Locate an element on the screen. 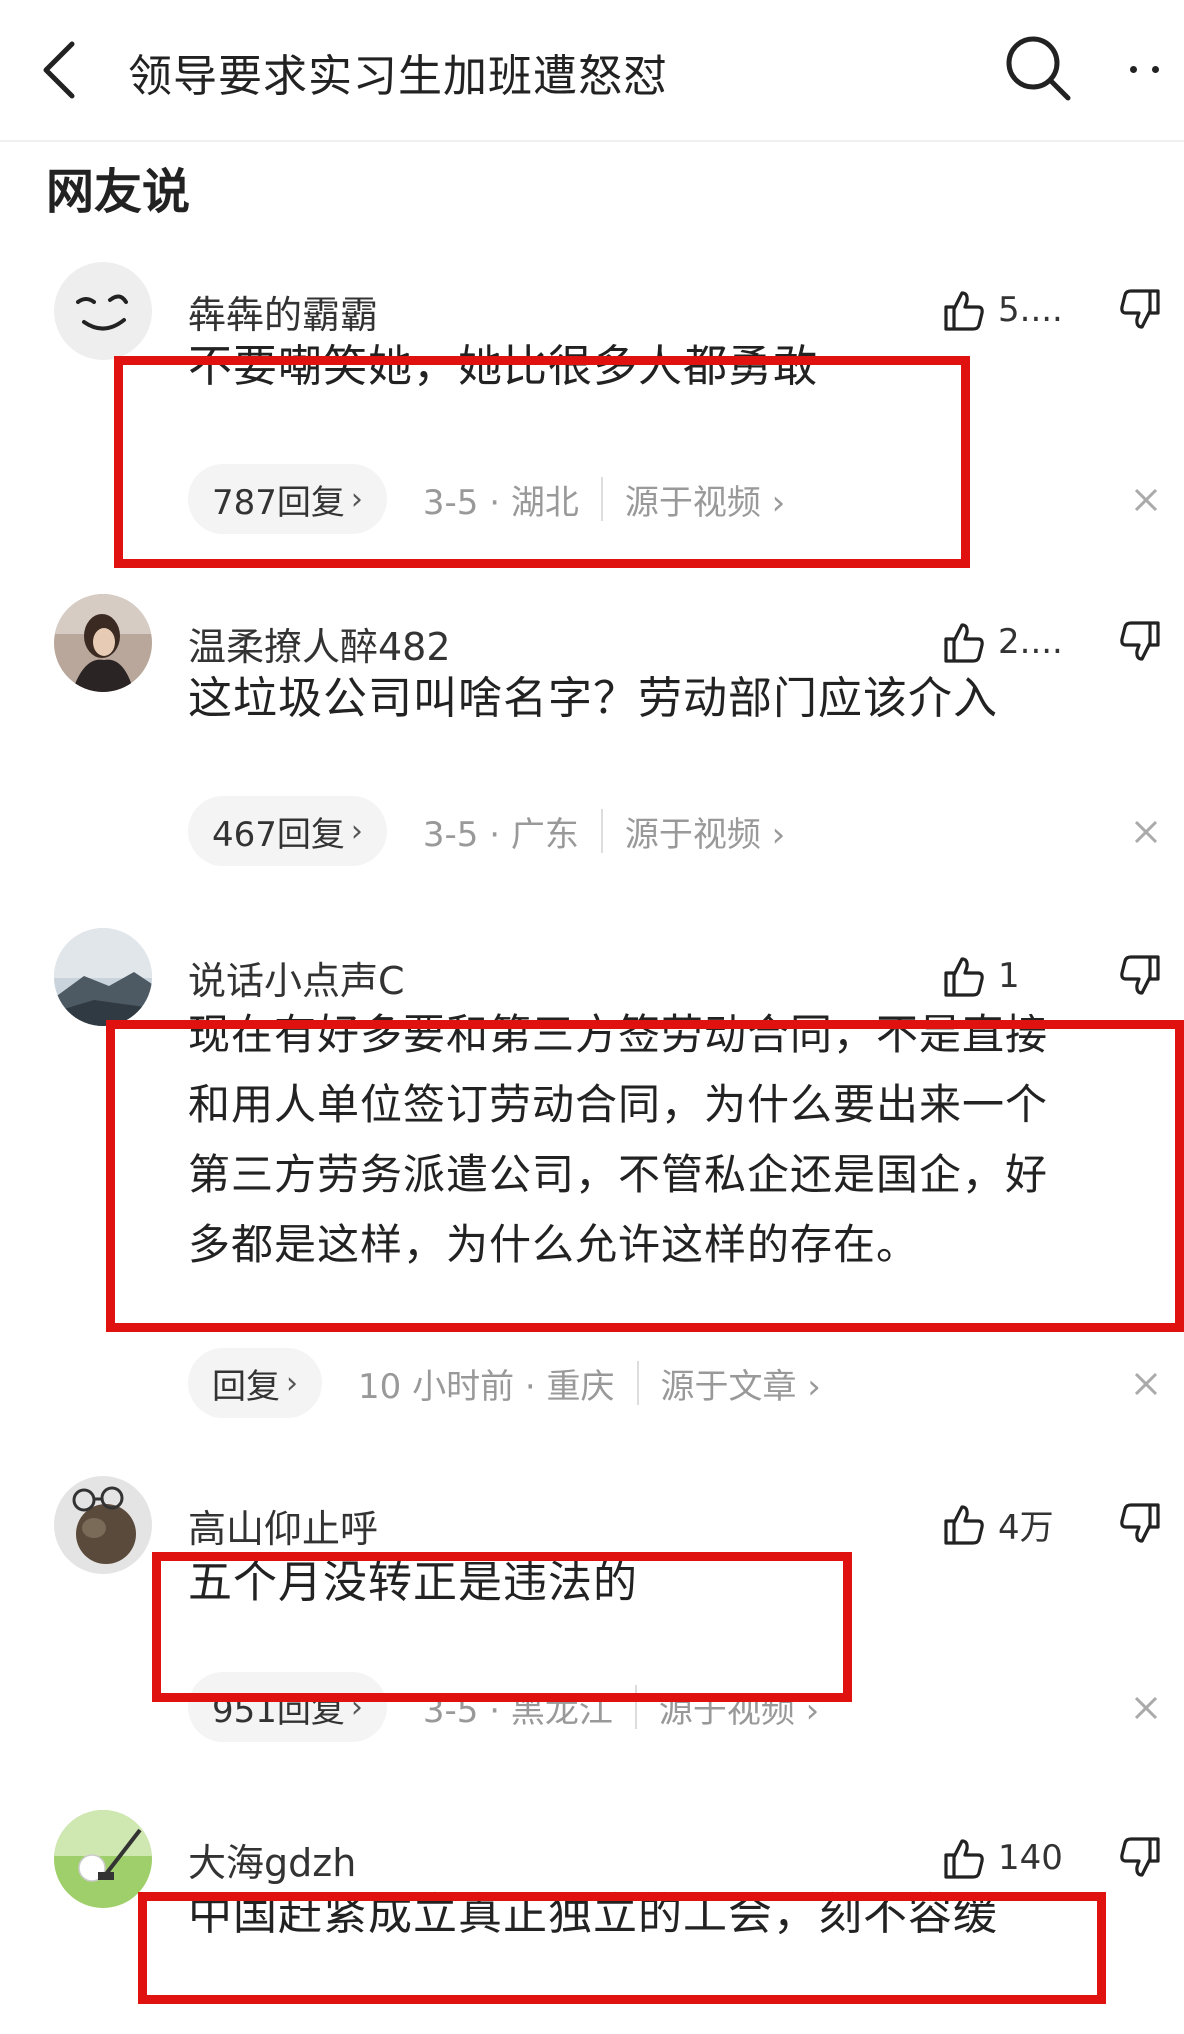 The image size is (1184, 2034). username: 犇犇的霸霸 is located at coordinates (283, 311).